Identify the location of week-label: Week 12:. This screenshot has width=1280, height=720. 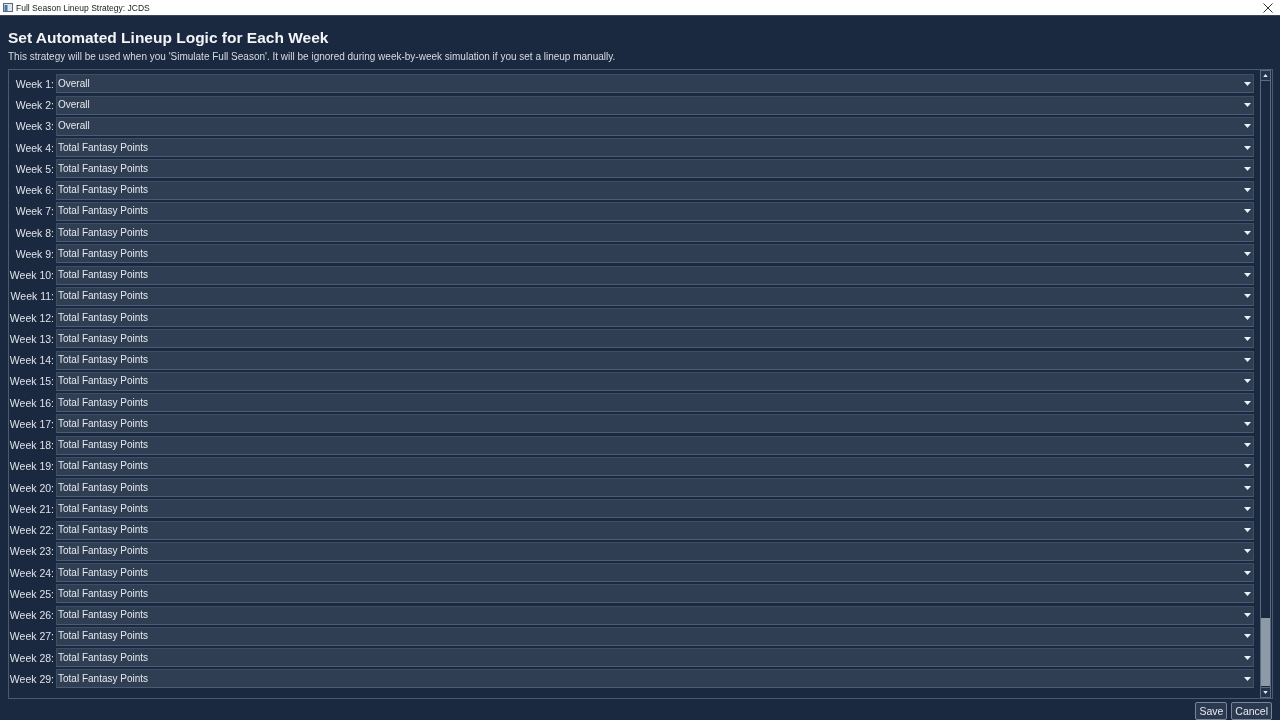
(32, 317).